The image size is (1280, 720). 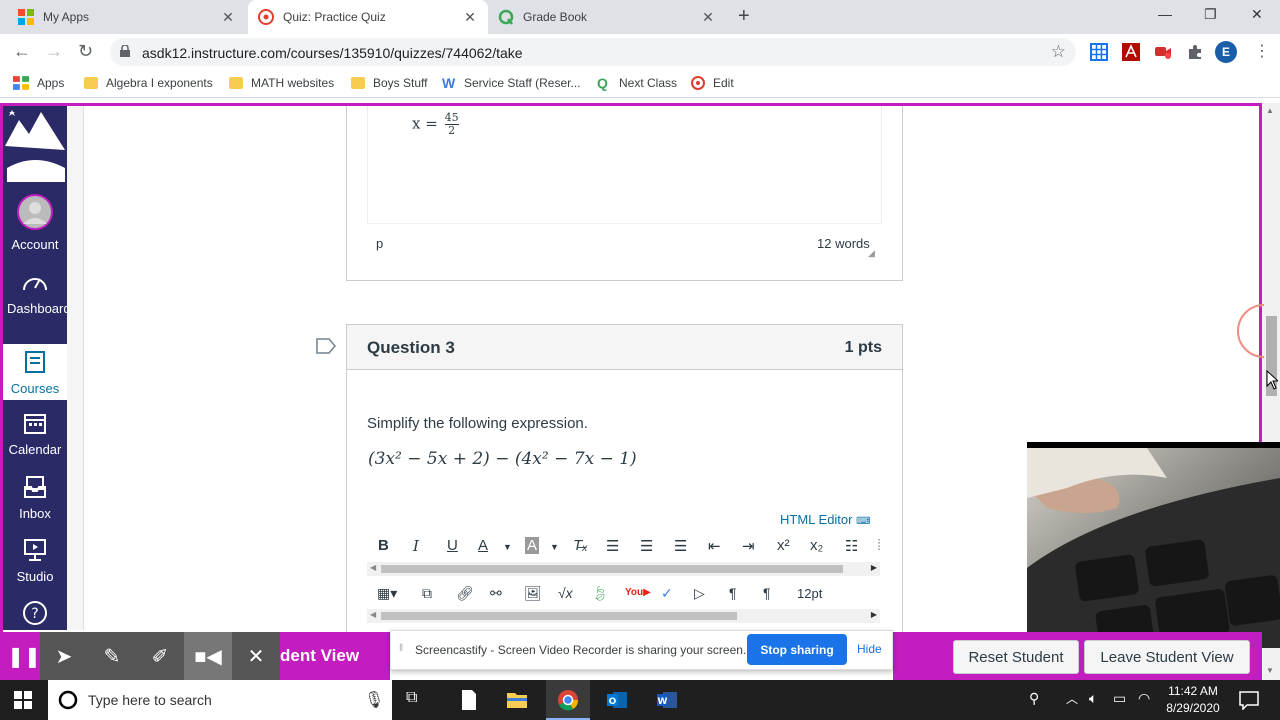 What do you see at coordinates (64, 656) in the screenshot?
I see `pointer-cursor-icon: ➤` at bounding box center [64, 656].